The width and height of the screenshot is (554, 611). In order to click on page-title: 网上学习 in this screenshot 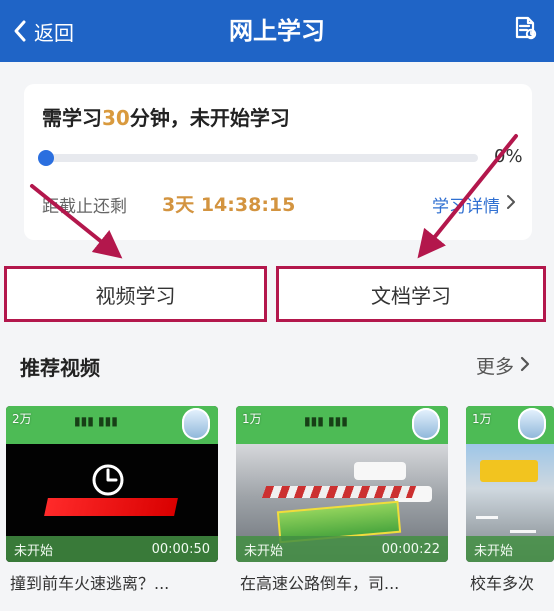, I will do `click(277, 31)`.